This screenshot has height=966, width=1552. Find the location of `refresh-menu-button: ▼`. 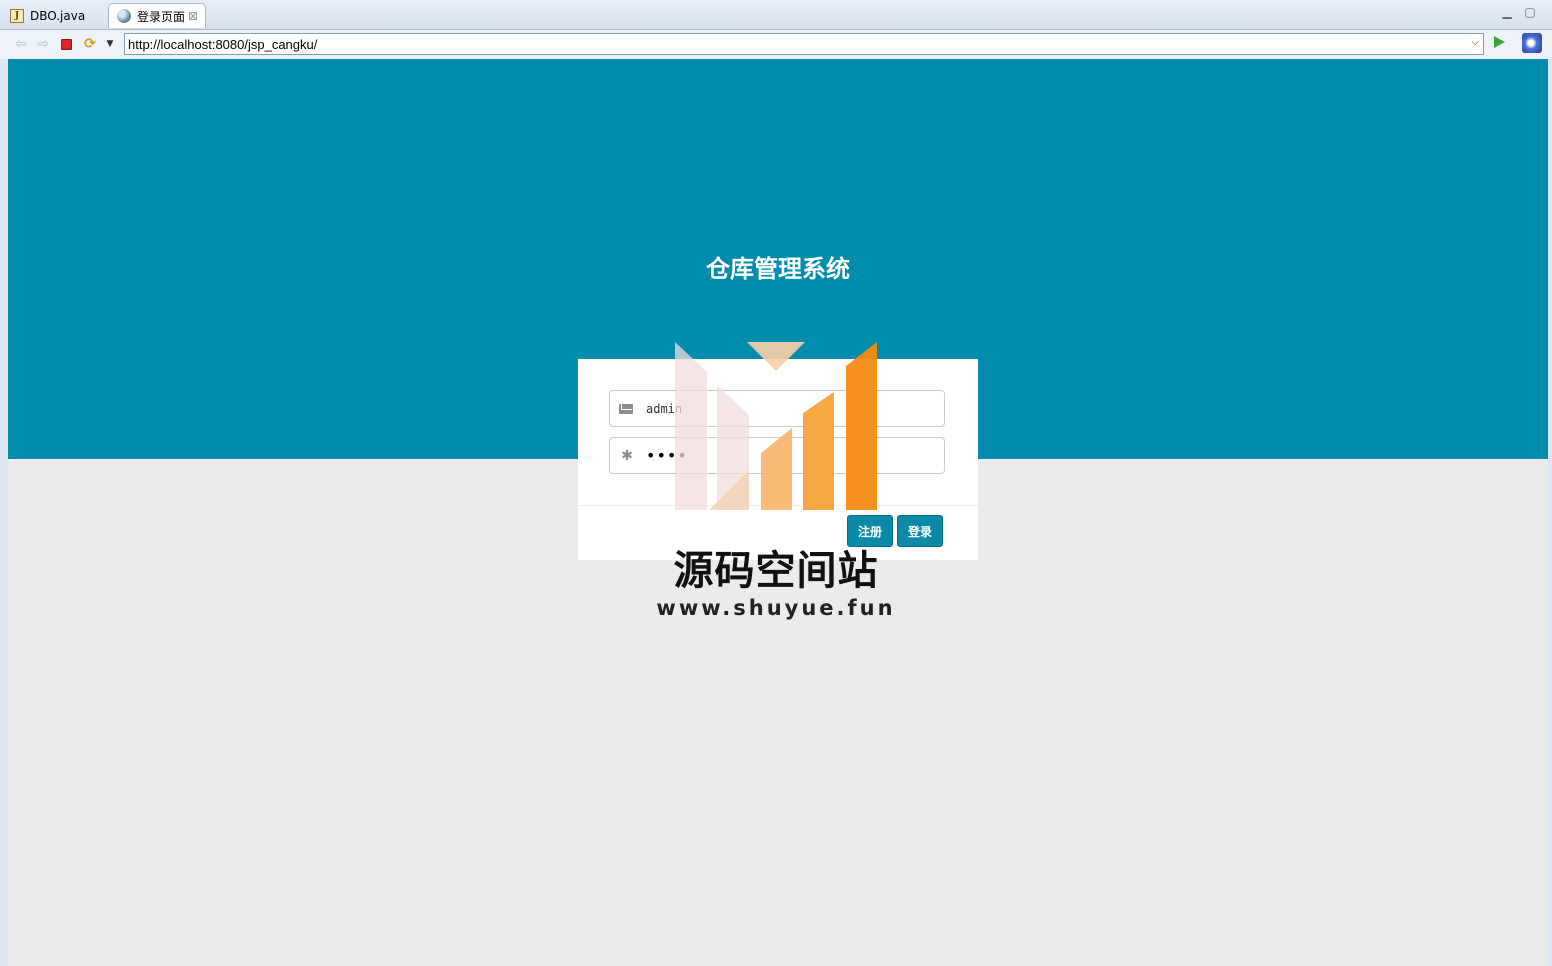

refresh-menu-button: ▼ is located at coordinates (110, 44).